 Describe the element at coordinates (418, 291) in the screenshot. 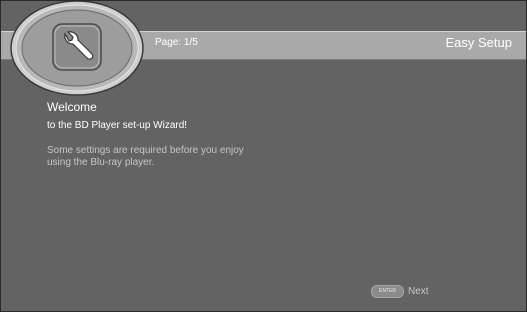

I see `next-label: Next` at that location.